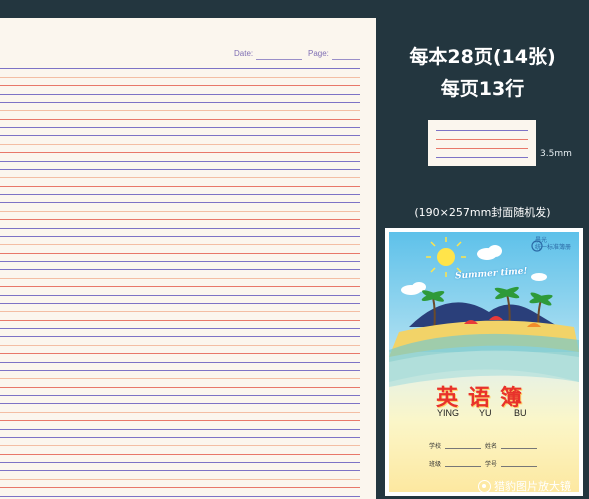 The image size is (589, 499). Describe the element at coordinates (553, 247) in the screenshot. I see `brand-tagline: 统一标准簿册` at that location.